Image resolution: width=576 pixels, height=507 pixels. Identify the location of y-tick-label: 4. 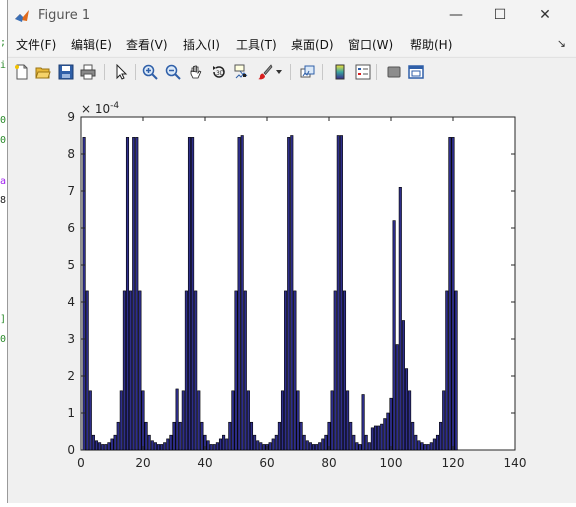
(71, 302).